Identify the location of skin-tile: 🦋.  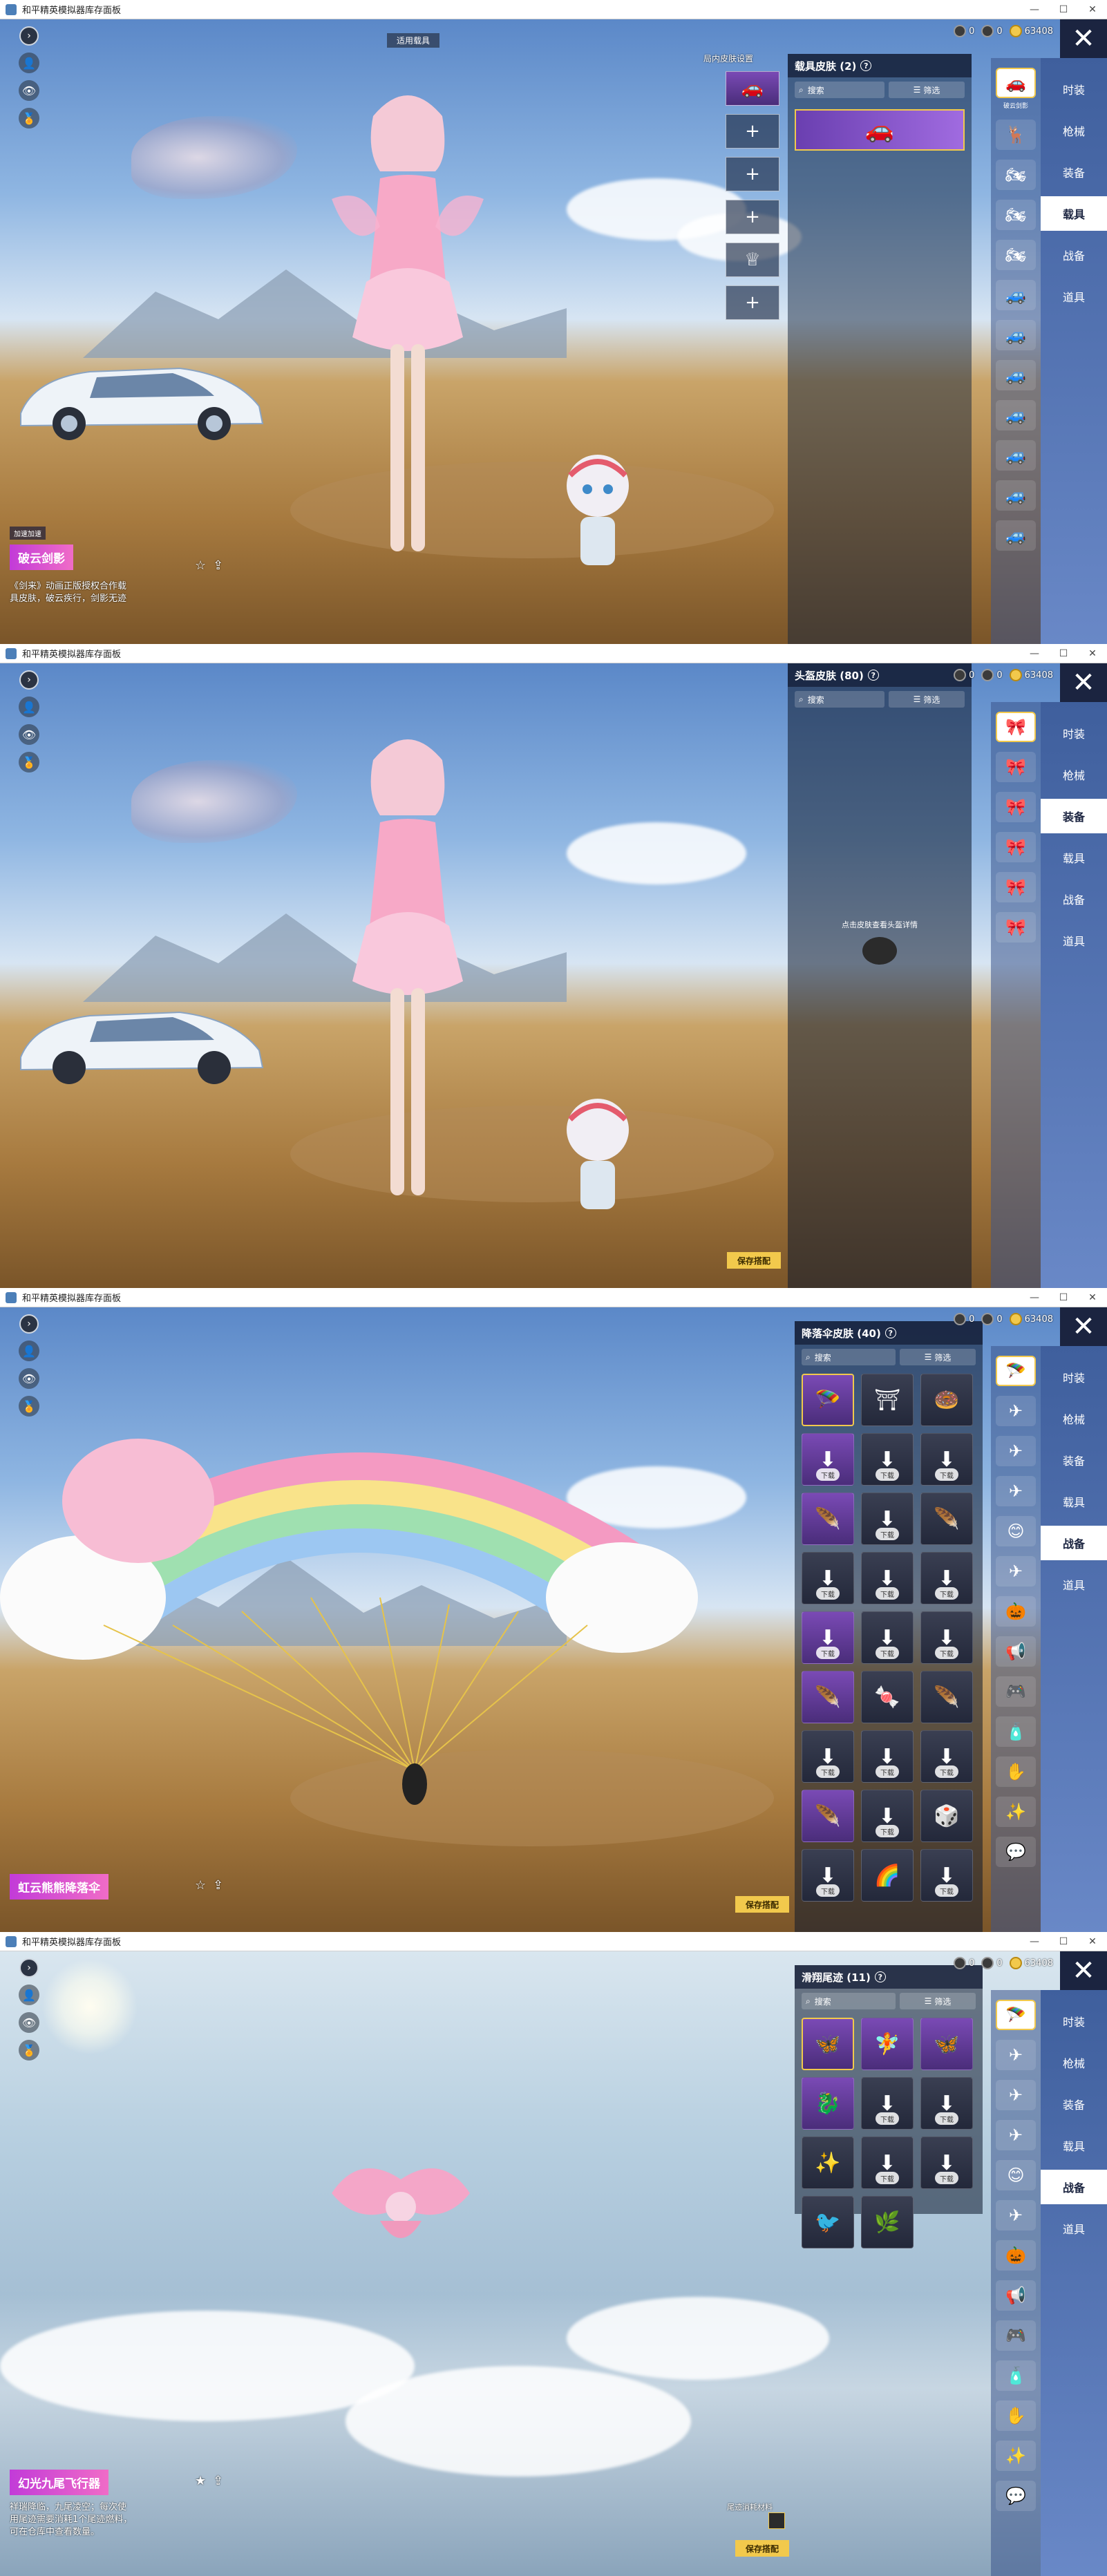
(946, 2044).